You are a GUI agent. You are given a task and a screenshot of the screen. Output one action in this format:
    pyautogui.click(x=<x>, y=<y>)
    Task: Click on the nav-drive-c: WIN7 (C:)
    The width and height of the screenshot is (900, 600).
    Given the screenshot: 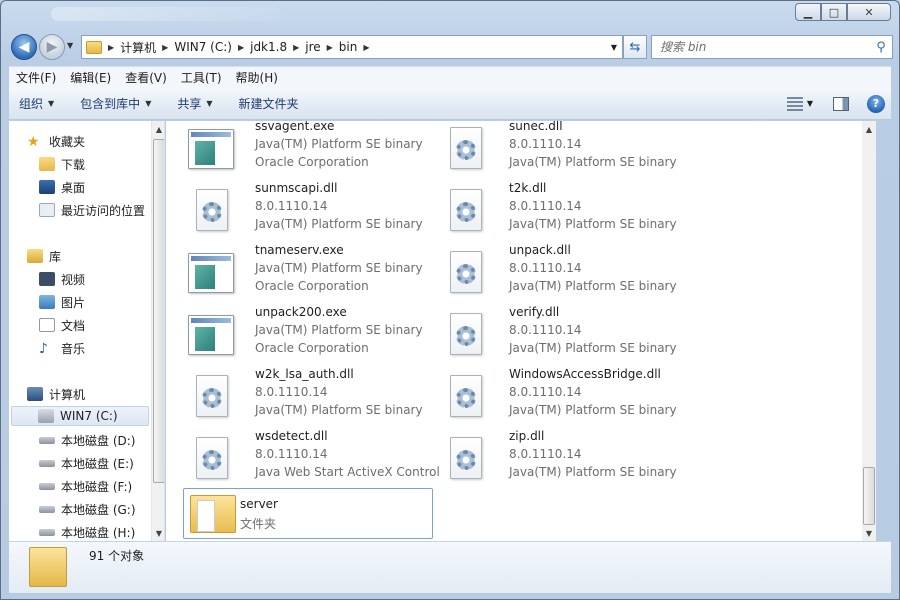 What is the action you would take?
    pyautogui.click(x=80, y=416)
    